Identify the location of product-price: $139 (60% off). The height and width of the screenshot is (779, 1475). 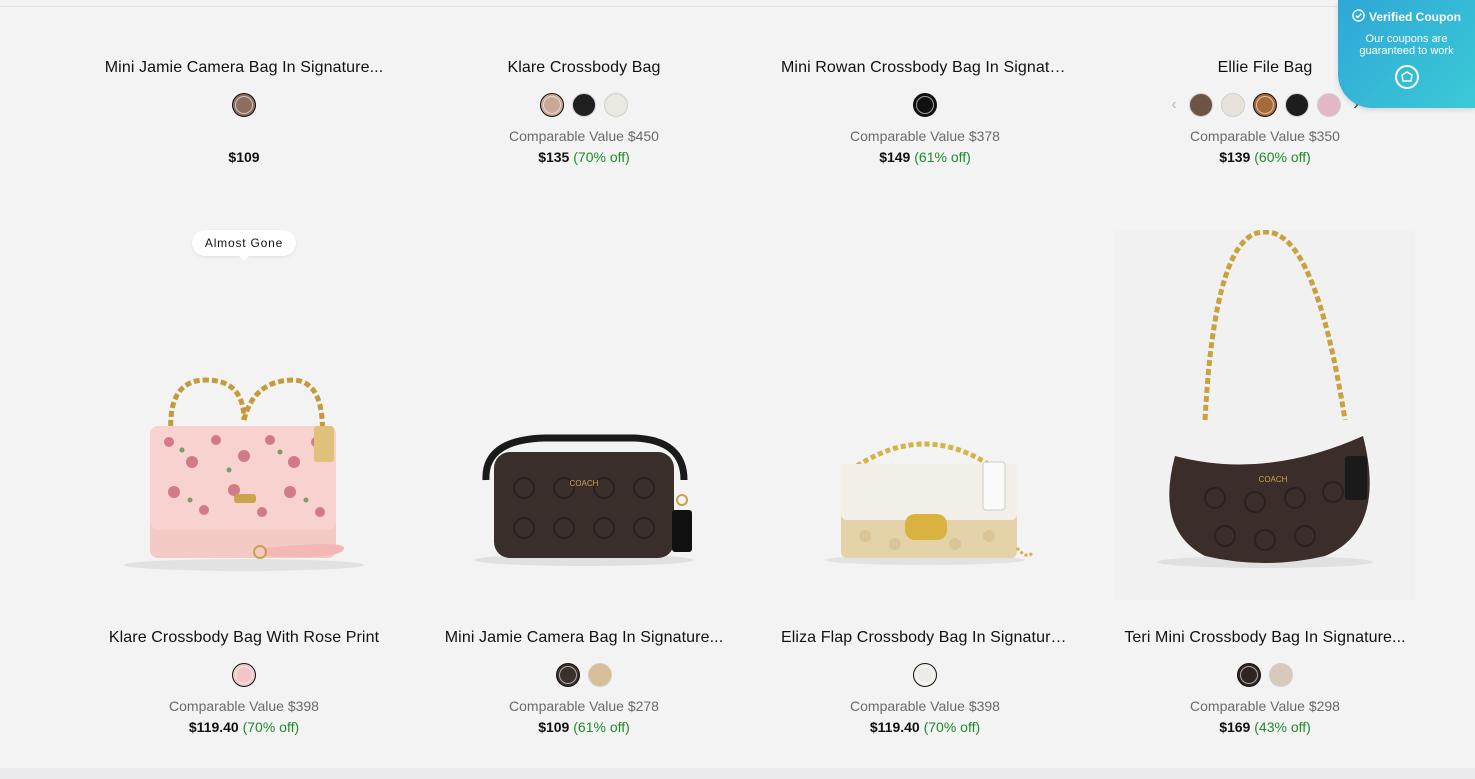
(1265, 157).